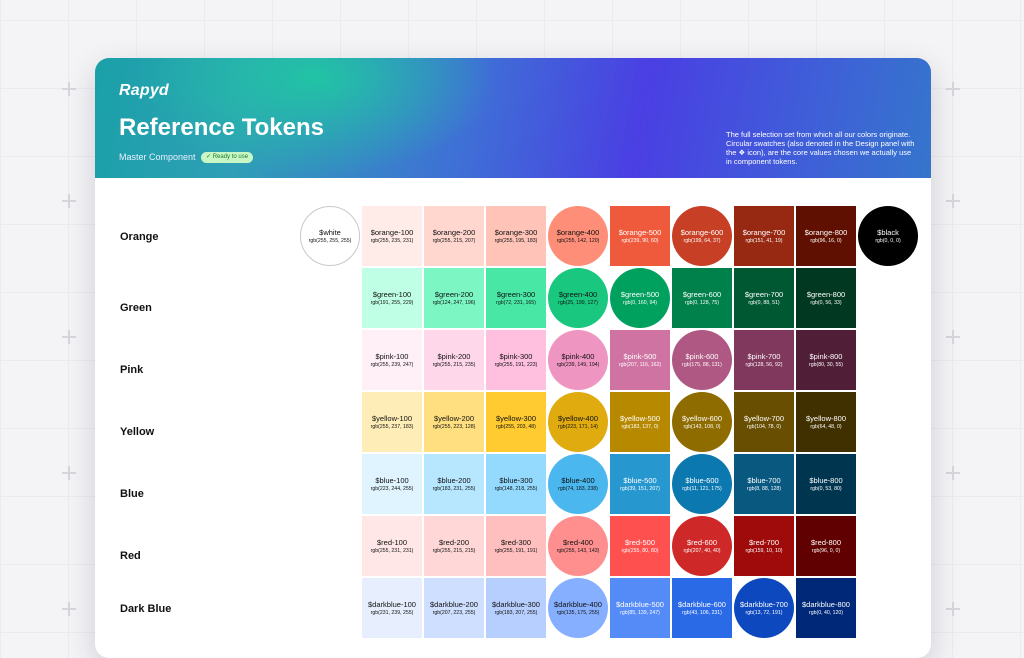 This screenshot has height=658, width=1024. I want to click on color-swatch: $darkblue-500 rgb(85, 139, 247), so click(640, 608).